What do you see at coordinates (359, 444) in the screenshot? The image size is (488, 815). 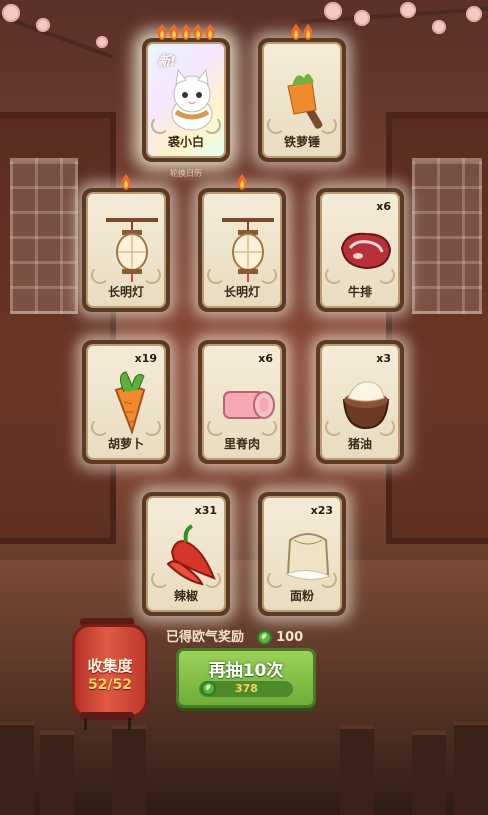 I see `card-name: 猪油` at bounding box center [359, 444].